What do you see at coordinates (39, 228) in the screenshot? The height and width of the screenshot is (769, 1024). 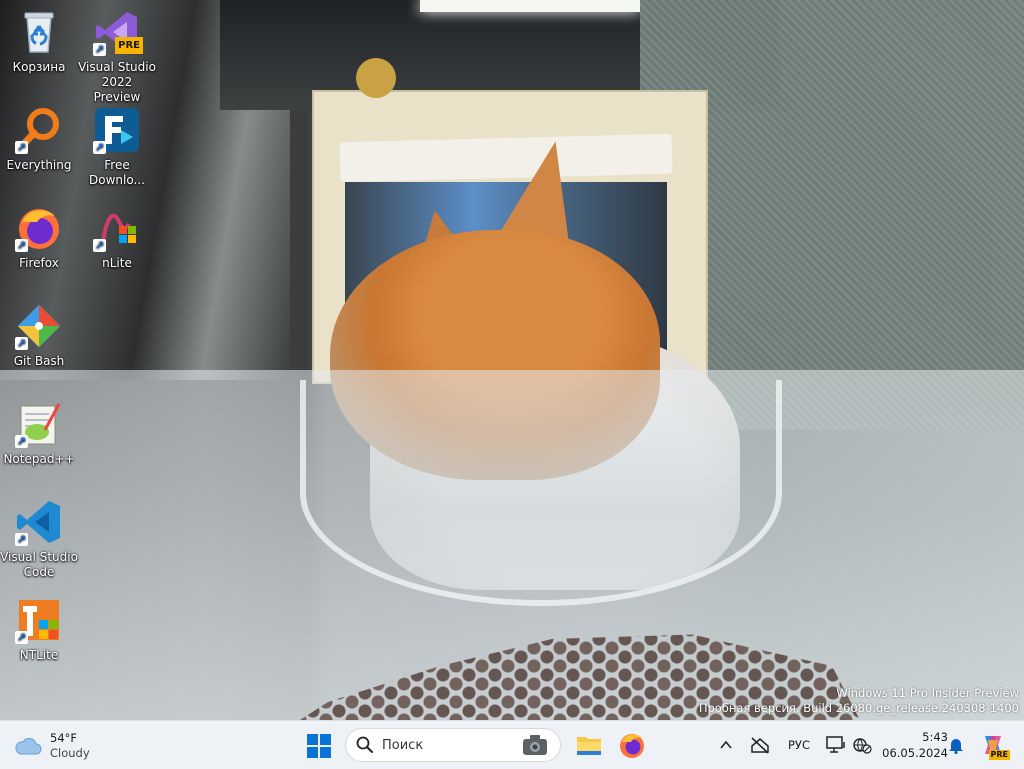 I see `firefox-icon: ↗` at bounding box center [39, 228].